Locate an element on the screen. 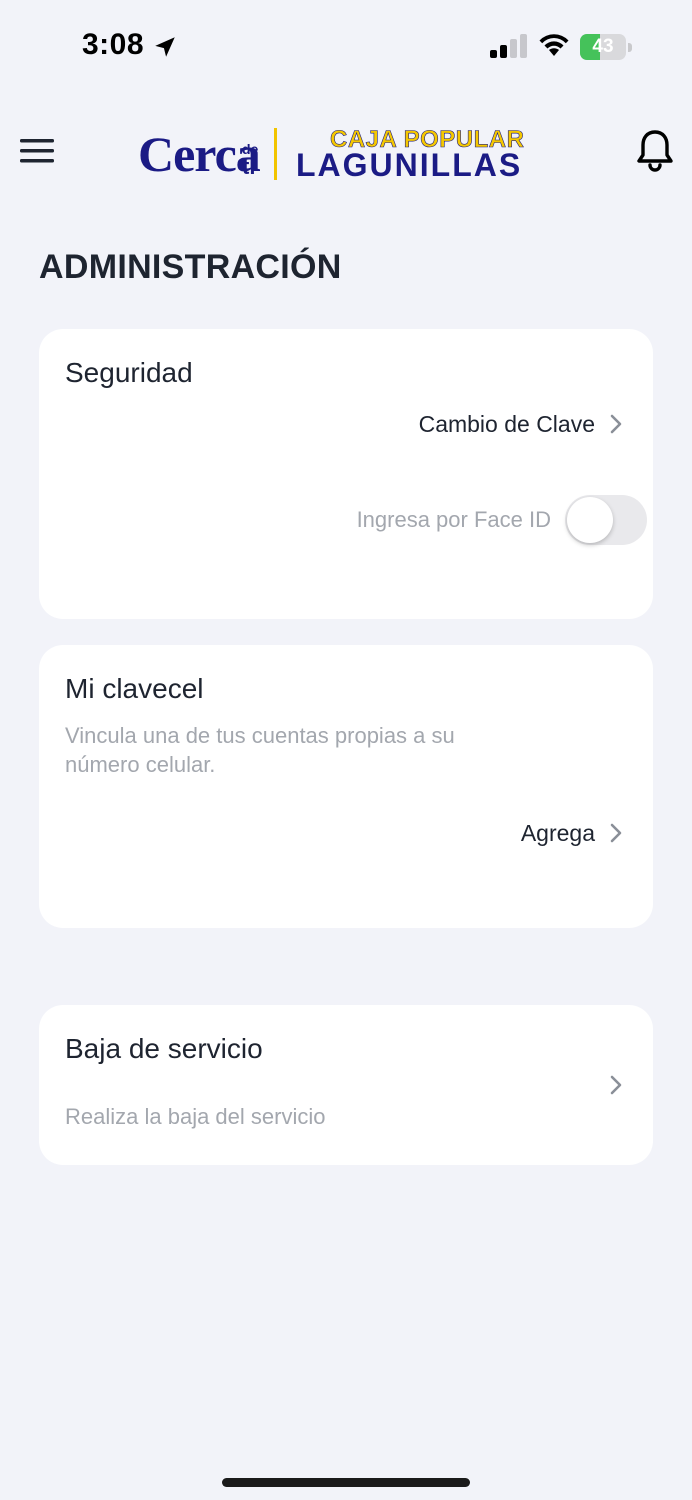 The width and height of the screenshot is (692, 1500). clavecel-title: Mi clavecel is located at coordinates (134, 688).